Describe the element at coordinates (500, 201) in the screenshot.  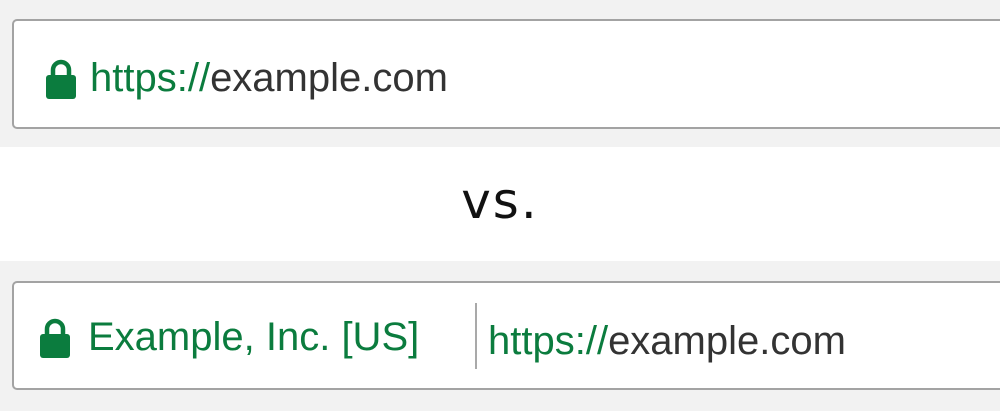
I see `comparison-label: vs.` at that location.